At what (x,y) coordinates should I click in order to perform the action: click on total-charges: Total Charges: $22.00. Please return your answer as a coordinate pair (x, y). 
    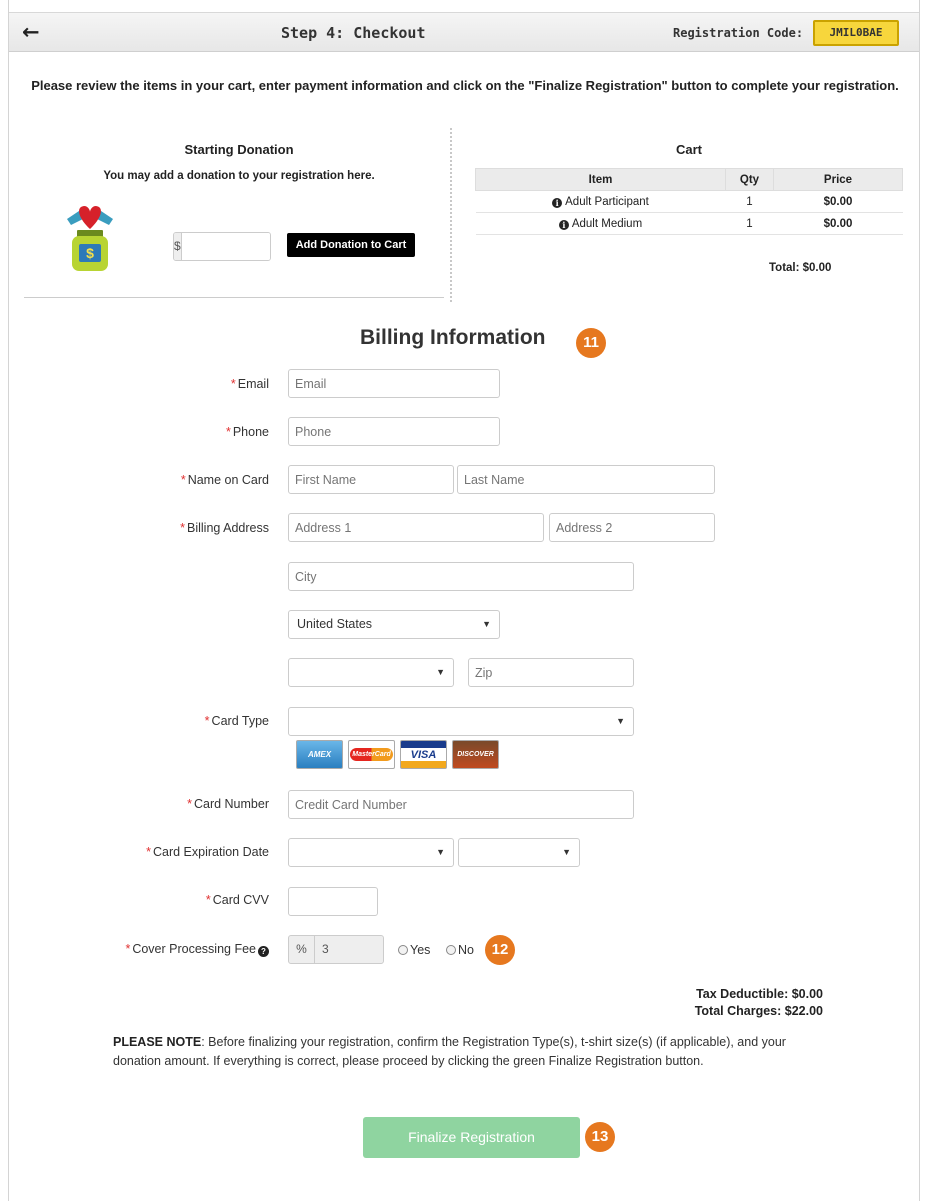
    Looking at the image, I should click on (758, 1011).